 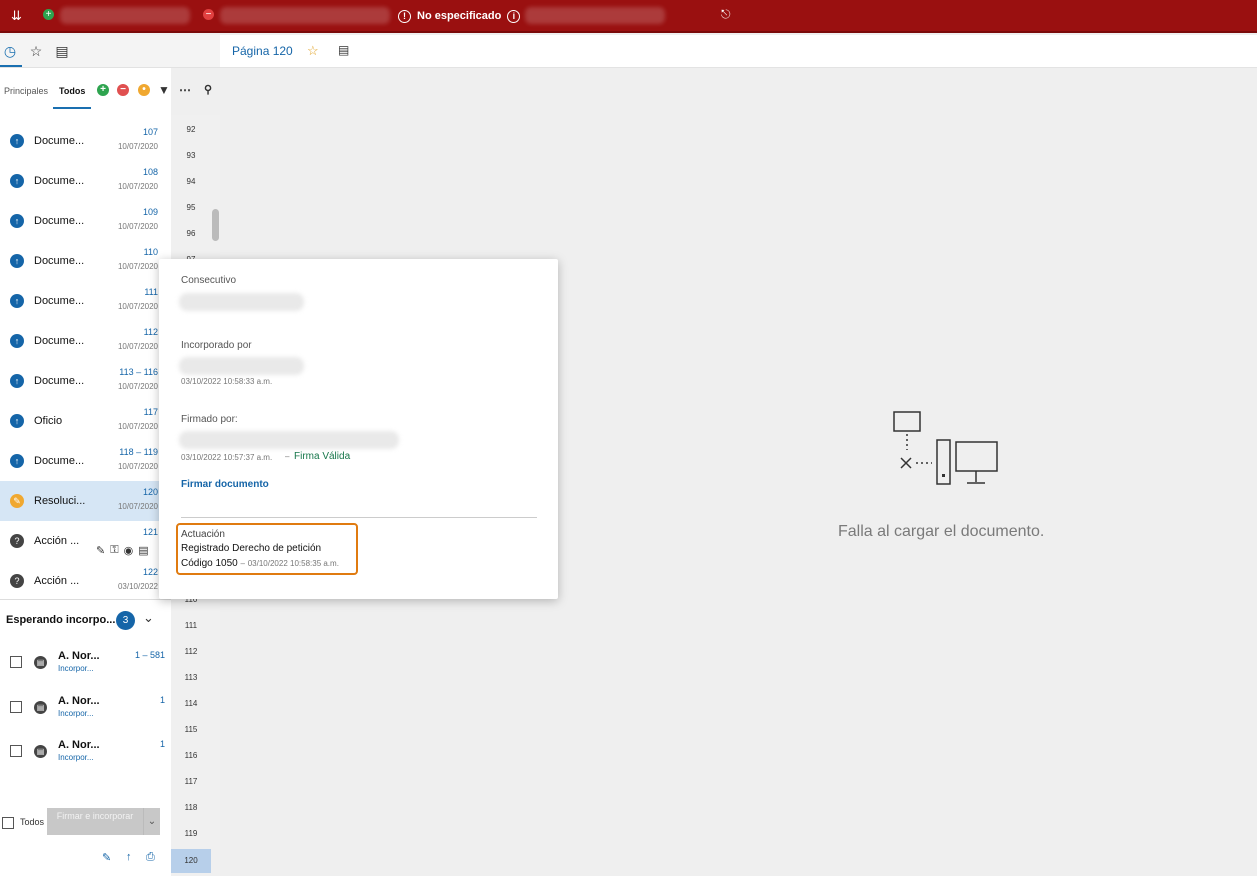 What do you see at coordinates (514, 16) in the screenshot?
I see `info-icon: i` at bounding box center [514, 16].